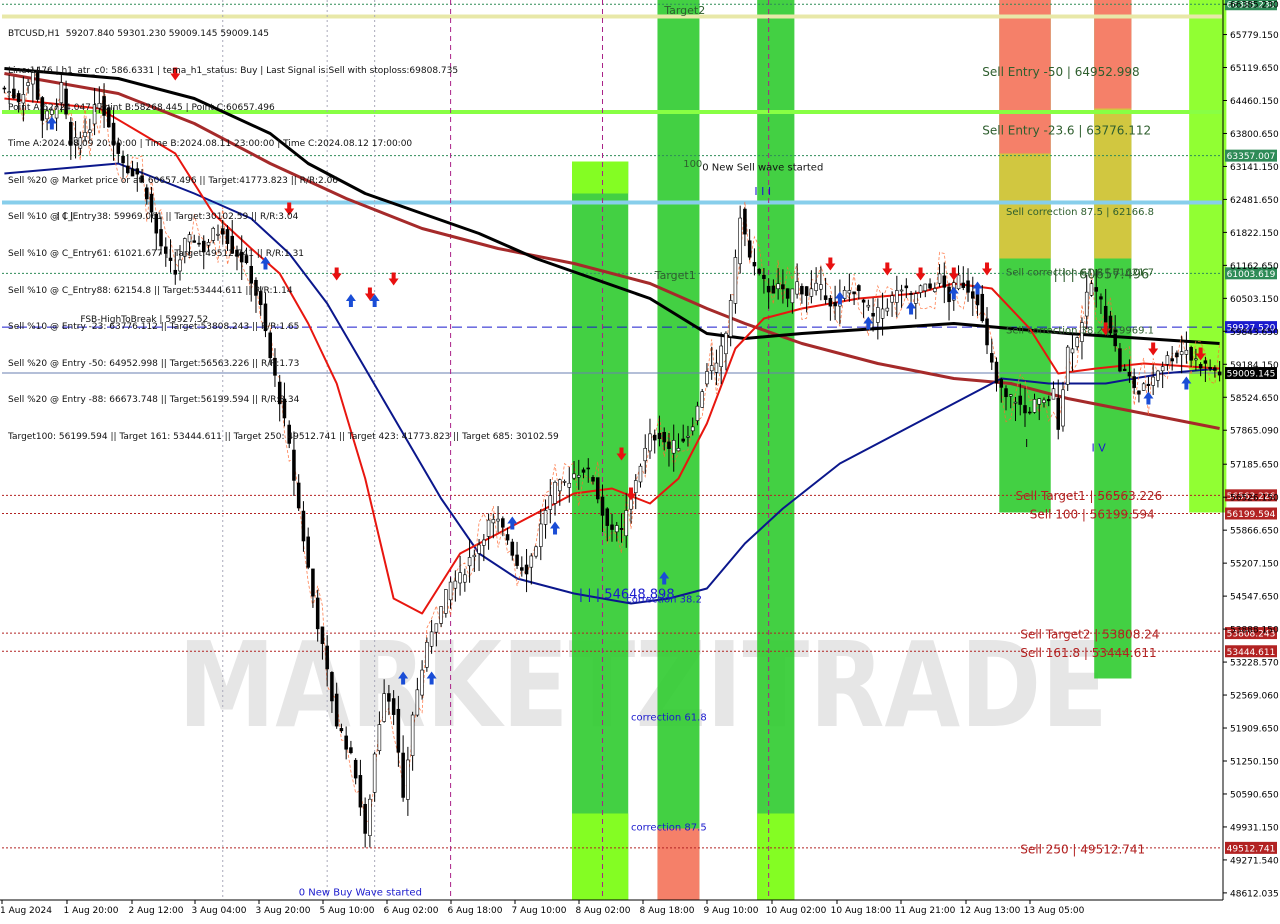  Describe the element at coordinates (1254, 168) in the screenshot. I see `y-tick-label: 63141.150` at that location.